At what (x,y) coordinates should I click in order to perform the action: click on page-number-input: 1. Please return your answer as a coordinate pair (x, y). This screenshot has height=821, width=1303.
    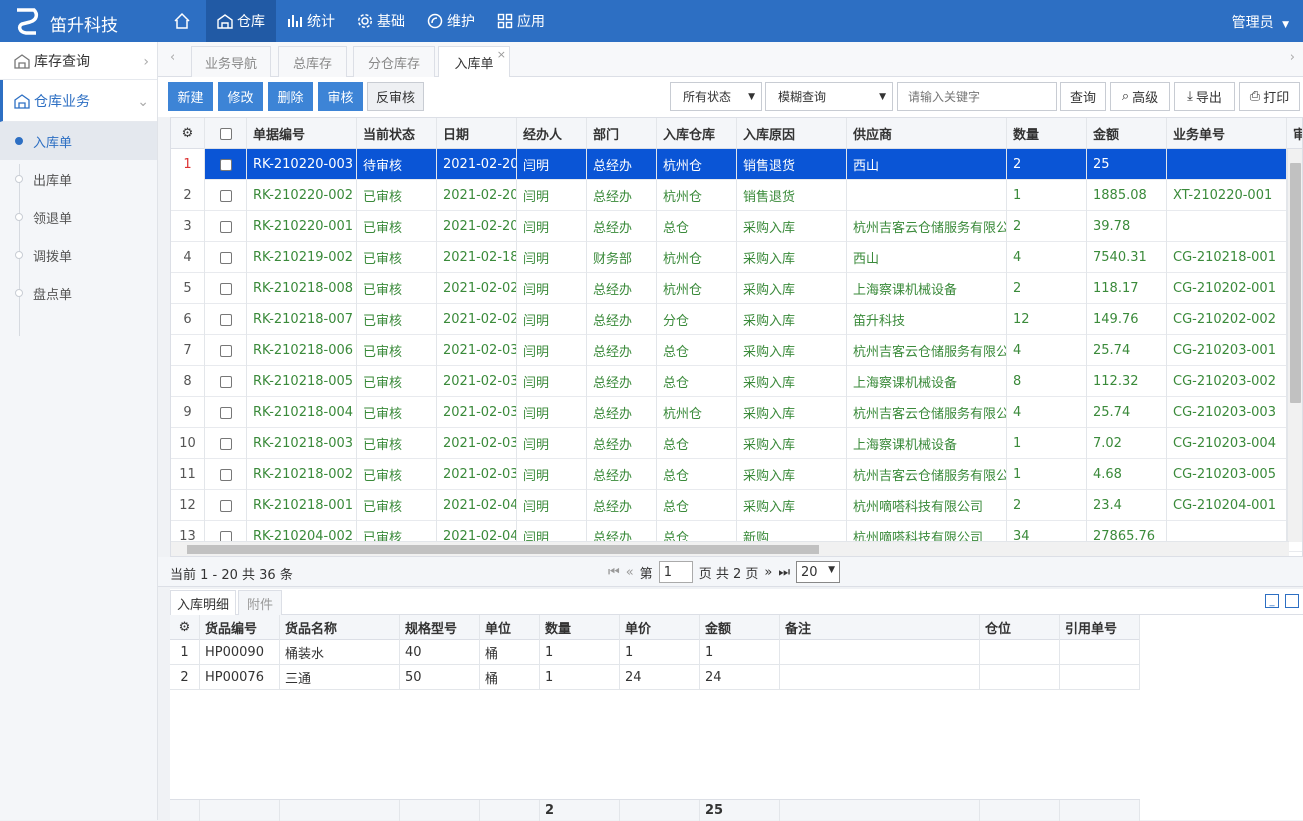
    Looking at the image, I should click on (675, 572).